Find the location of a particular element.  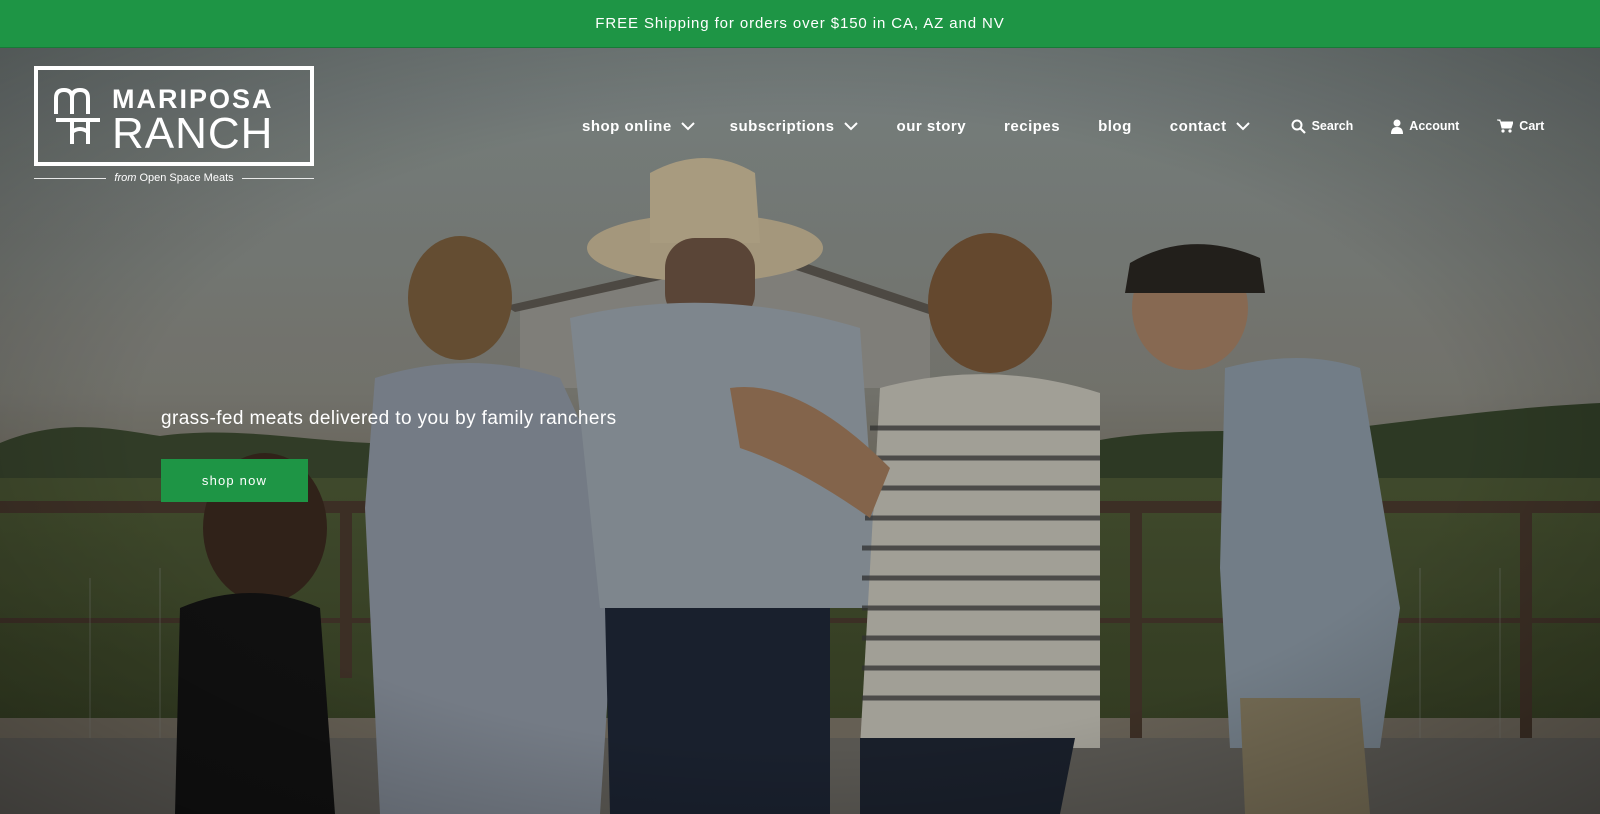

cart-label: Cart is located at coordinates (1532, 126).